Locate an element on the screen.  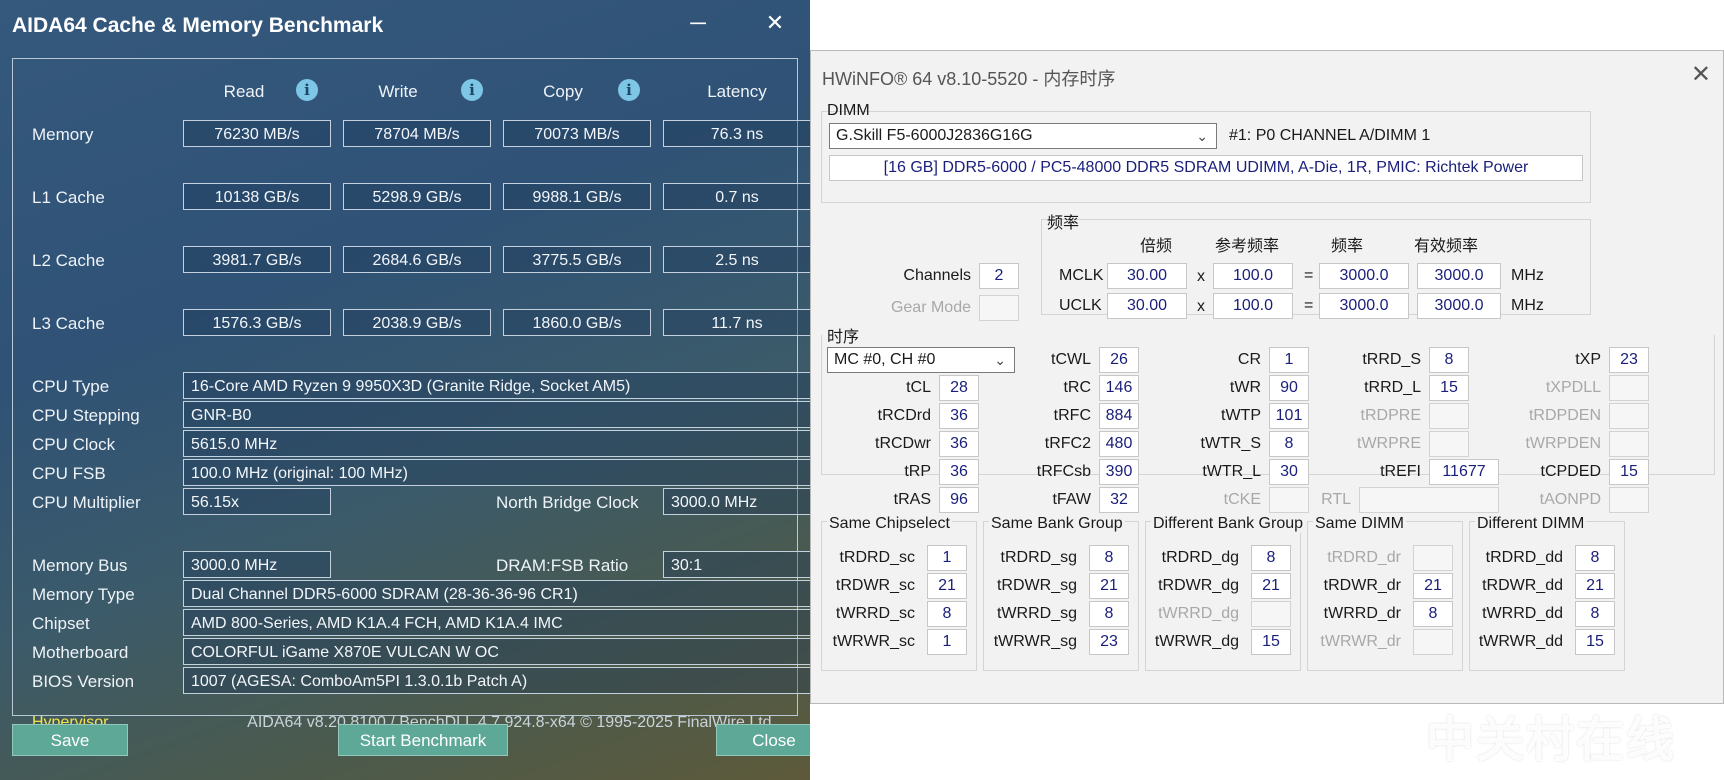
subgroup-timing-label: tWRRD_sg is located at coordinates (1036, 613).